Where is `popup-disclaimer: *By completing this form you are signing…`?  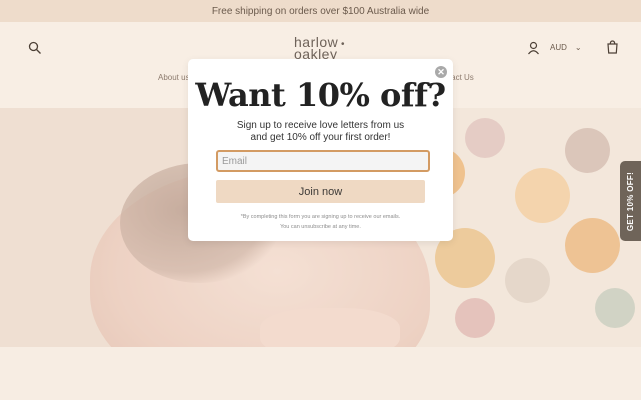 popup-disclaimer: *By completing this form you are signing… is located at coordinates (320, 222).